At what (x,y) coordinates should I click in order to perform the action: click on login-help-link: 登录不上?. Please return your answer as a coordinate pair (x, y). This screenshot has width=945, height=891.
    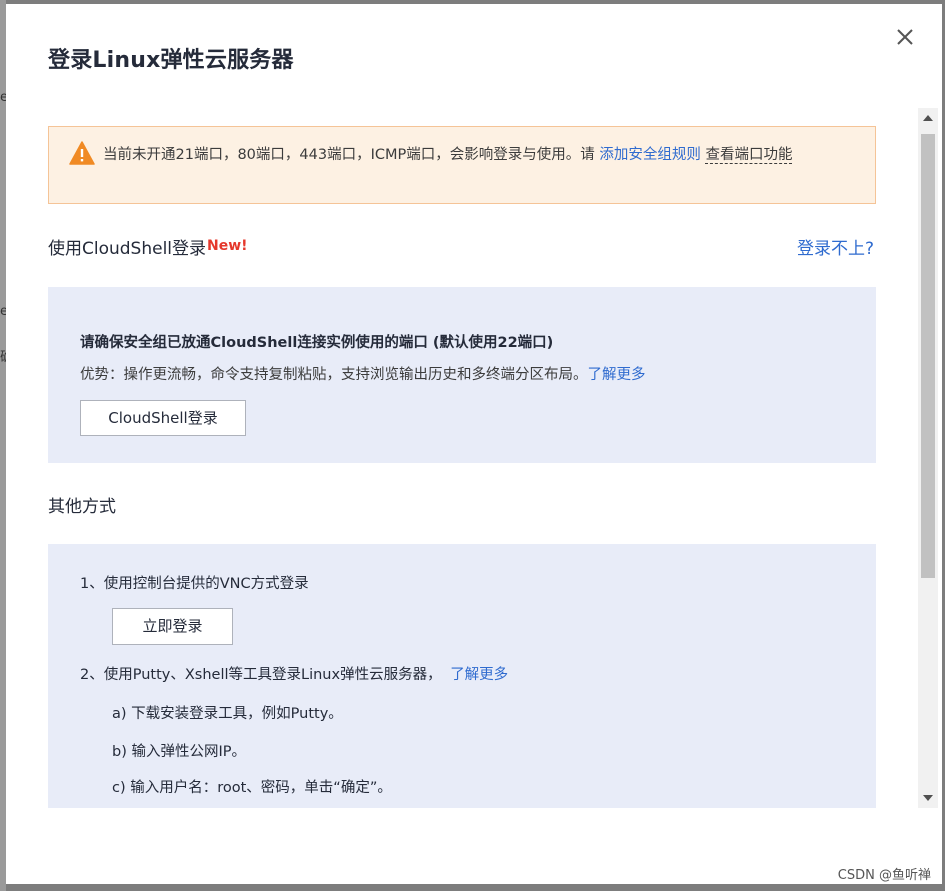
    Looking at the image, I should click on (835, 246).